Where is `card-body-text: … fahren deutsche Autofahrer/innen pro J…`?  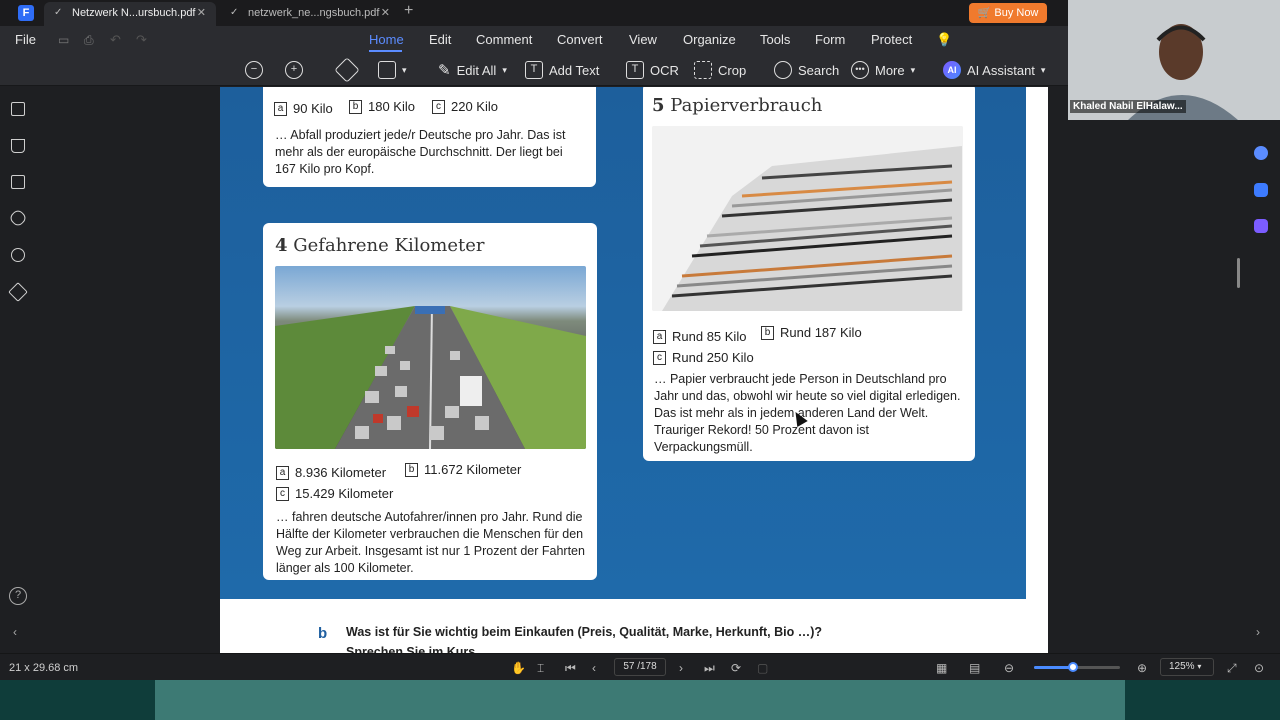 card-body-text: … fahren deutsche Autofahrer/innen pro J… is located at coordinates (430, 542).